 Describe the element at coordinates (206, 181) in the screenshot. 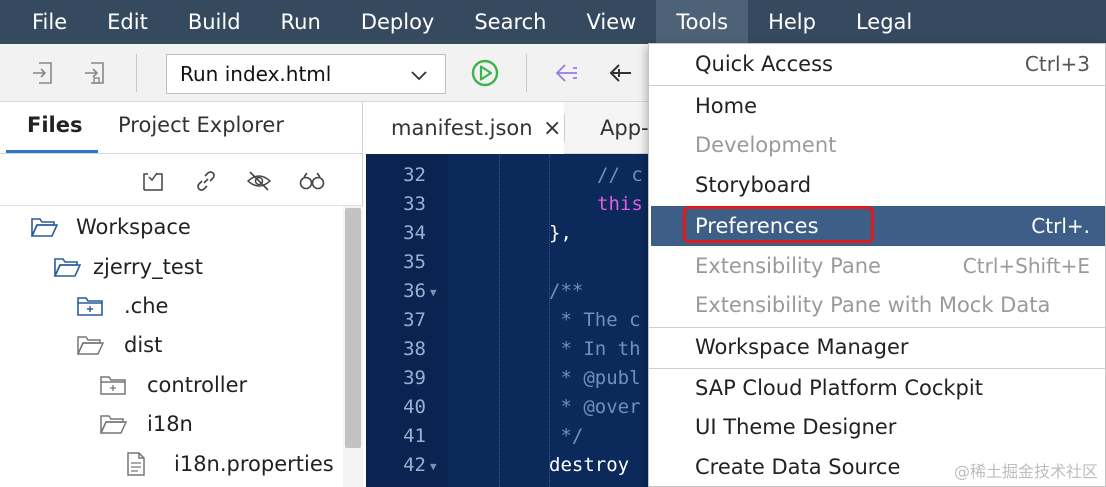

I see `link-icon` at that location.